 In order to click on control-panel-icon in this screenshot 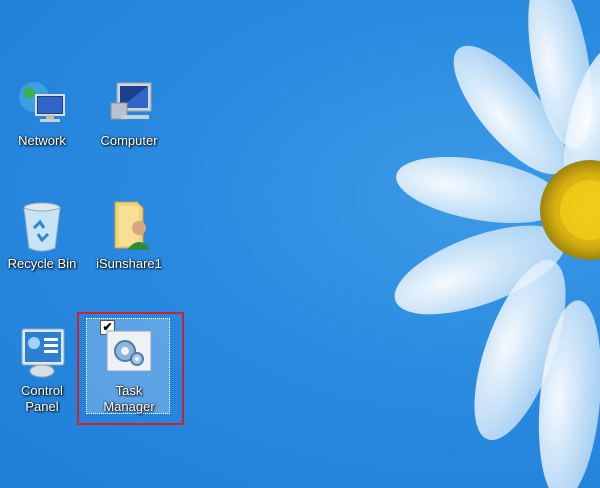, I will do `click(42, 353)`.